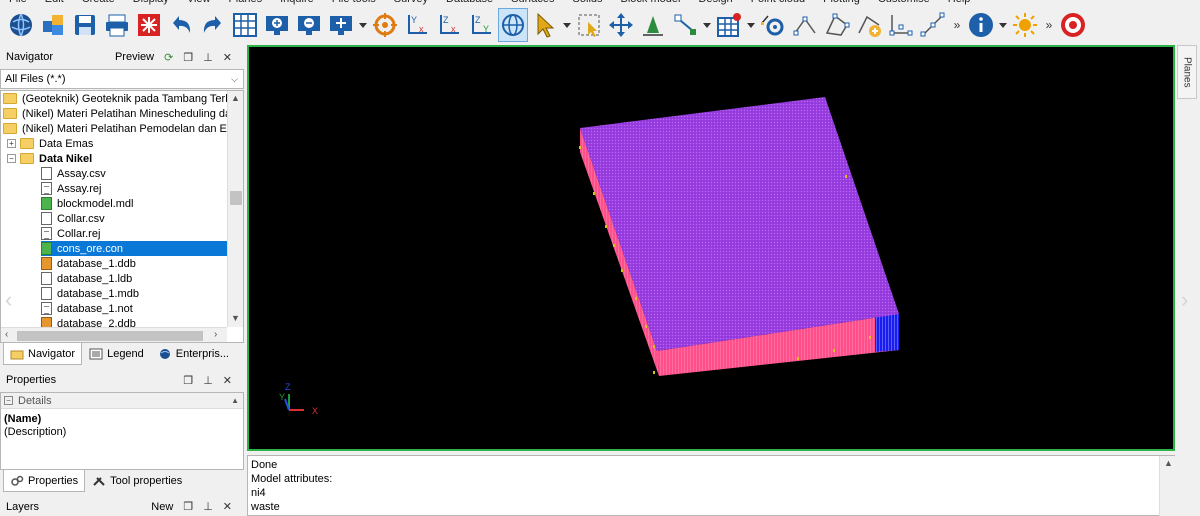 The height and width of the screenshot is (516, 1200). What do you see at coordinates (685, 25) in the screenshot?
I see `string-select-button` at bounding box center [685, 25].